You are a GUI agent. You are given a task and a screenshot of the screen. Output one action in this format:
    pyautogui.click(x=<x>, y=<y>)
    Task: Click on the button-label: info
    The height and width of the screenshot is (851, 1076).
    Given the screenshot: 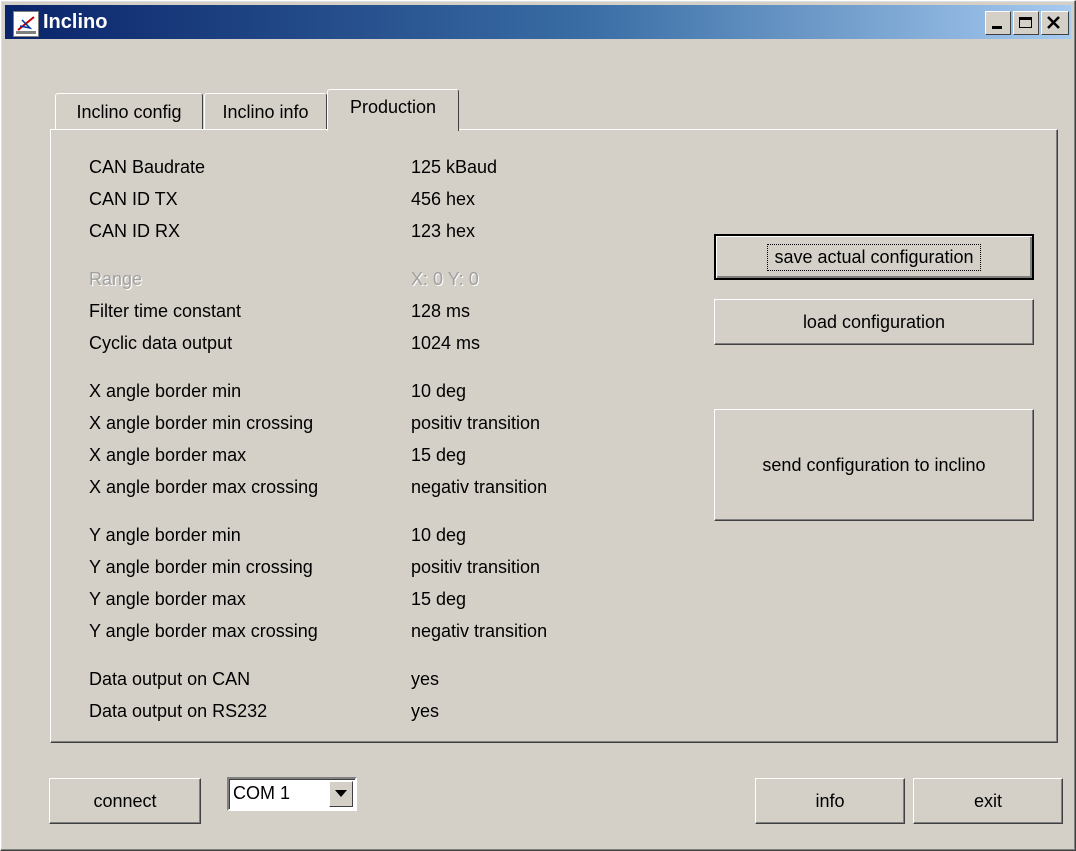 What is the action you would take?
    pyautogui.click(x=830, y=800)
    